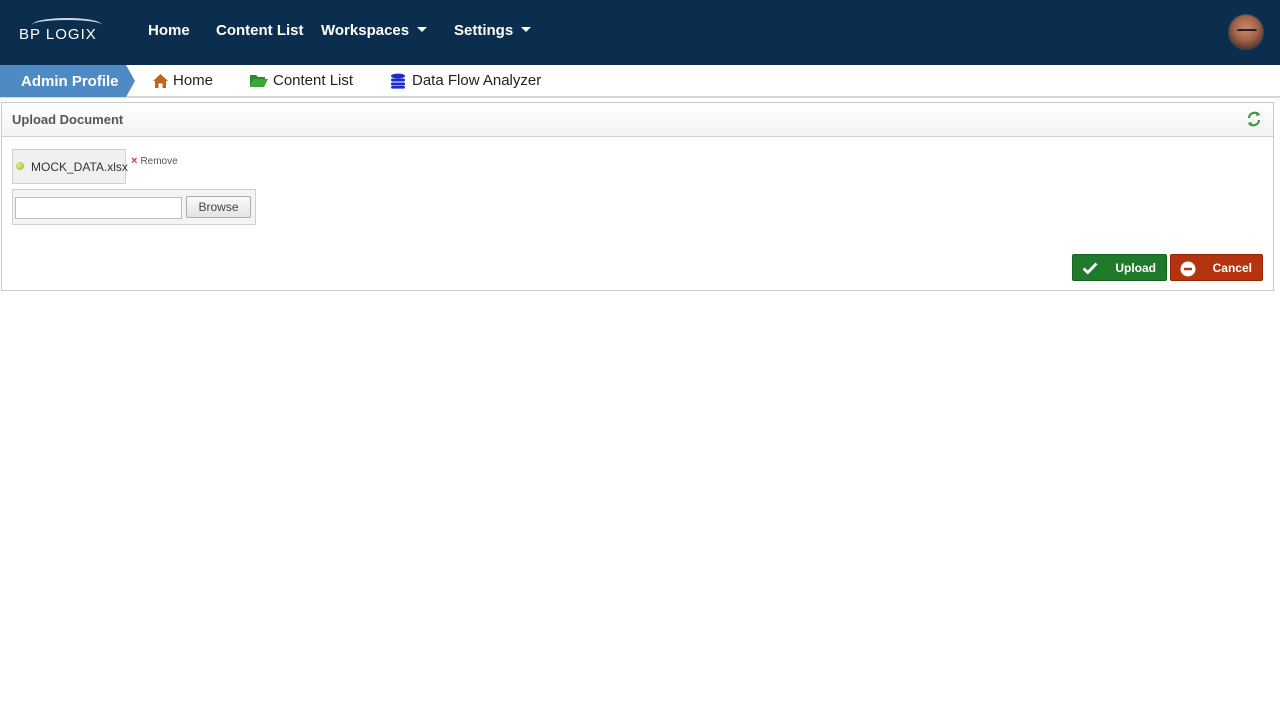 The image size is (1280, 720). I want to click on logo-text: BP LOGIX, so click(58, 34).